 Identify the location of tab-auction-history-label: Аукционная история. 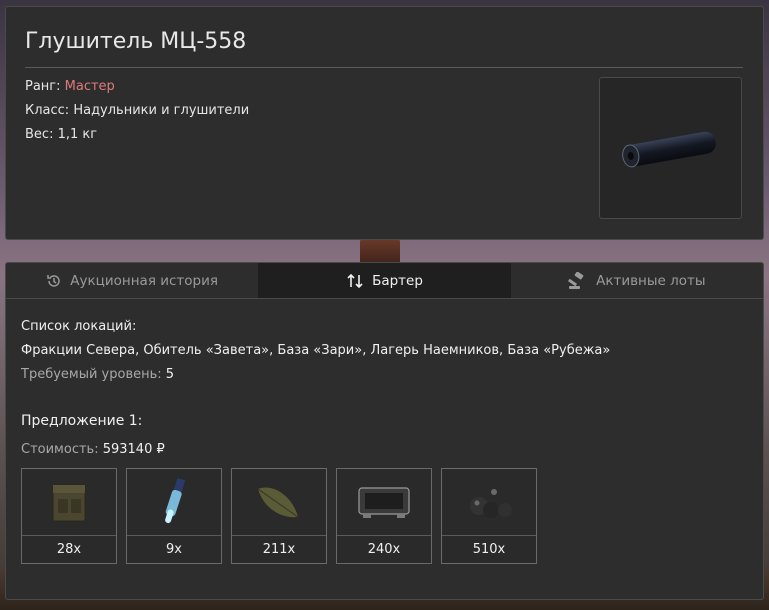
(144, 280).